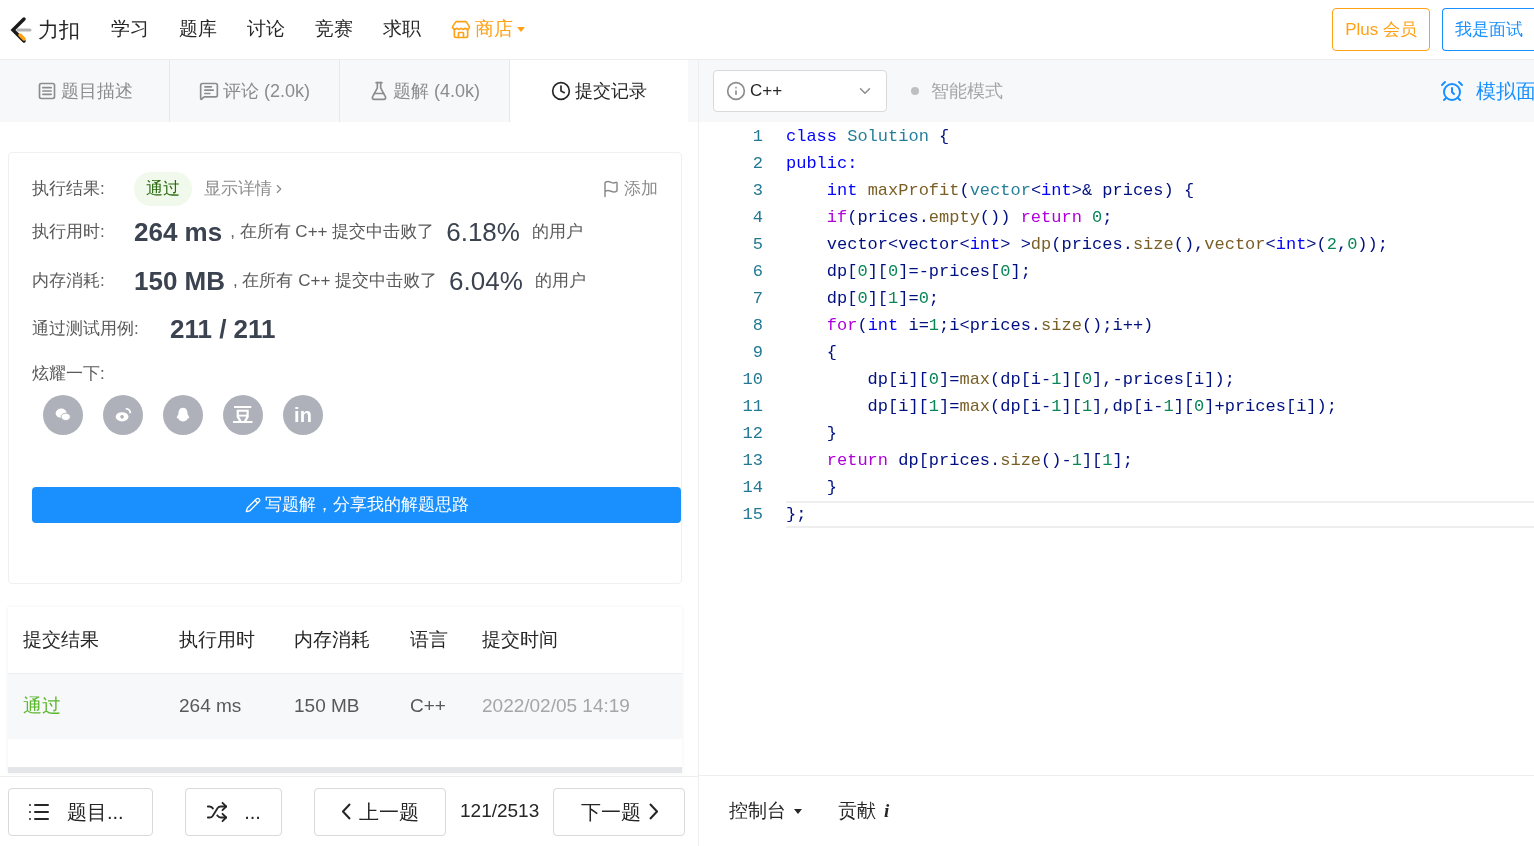 The width and height of the screenshot is (1534, 846). I want to click on cases-label: 通过测试用例:, so click(86, 329).